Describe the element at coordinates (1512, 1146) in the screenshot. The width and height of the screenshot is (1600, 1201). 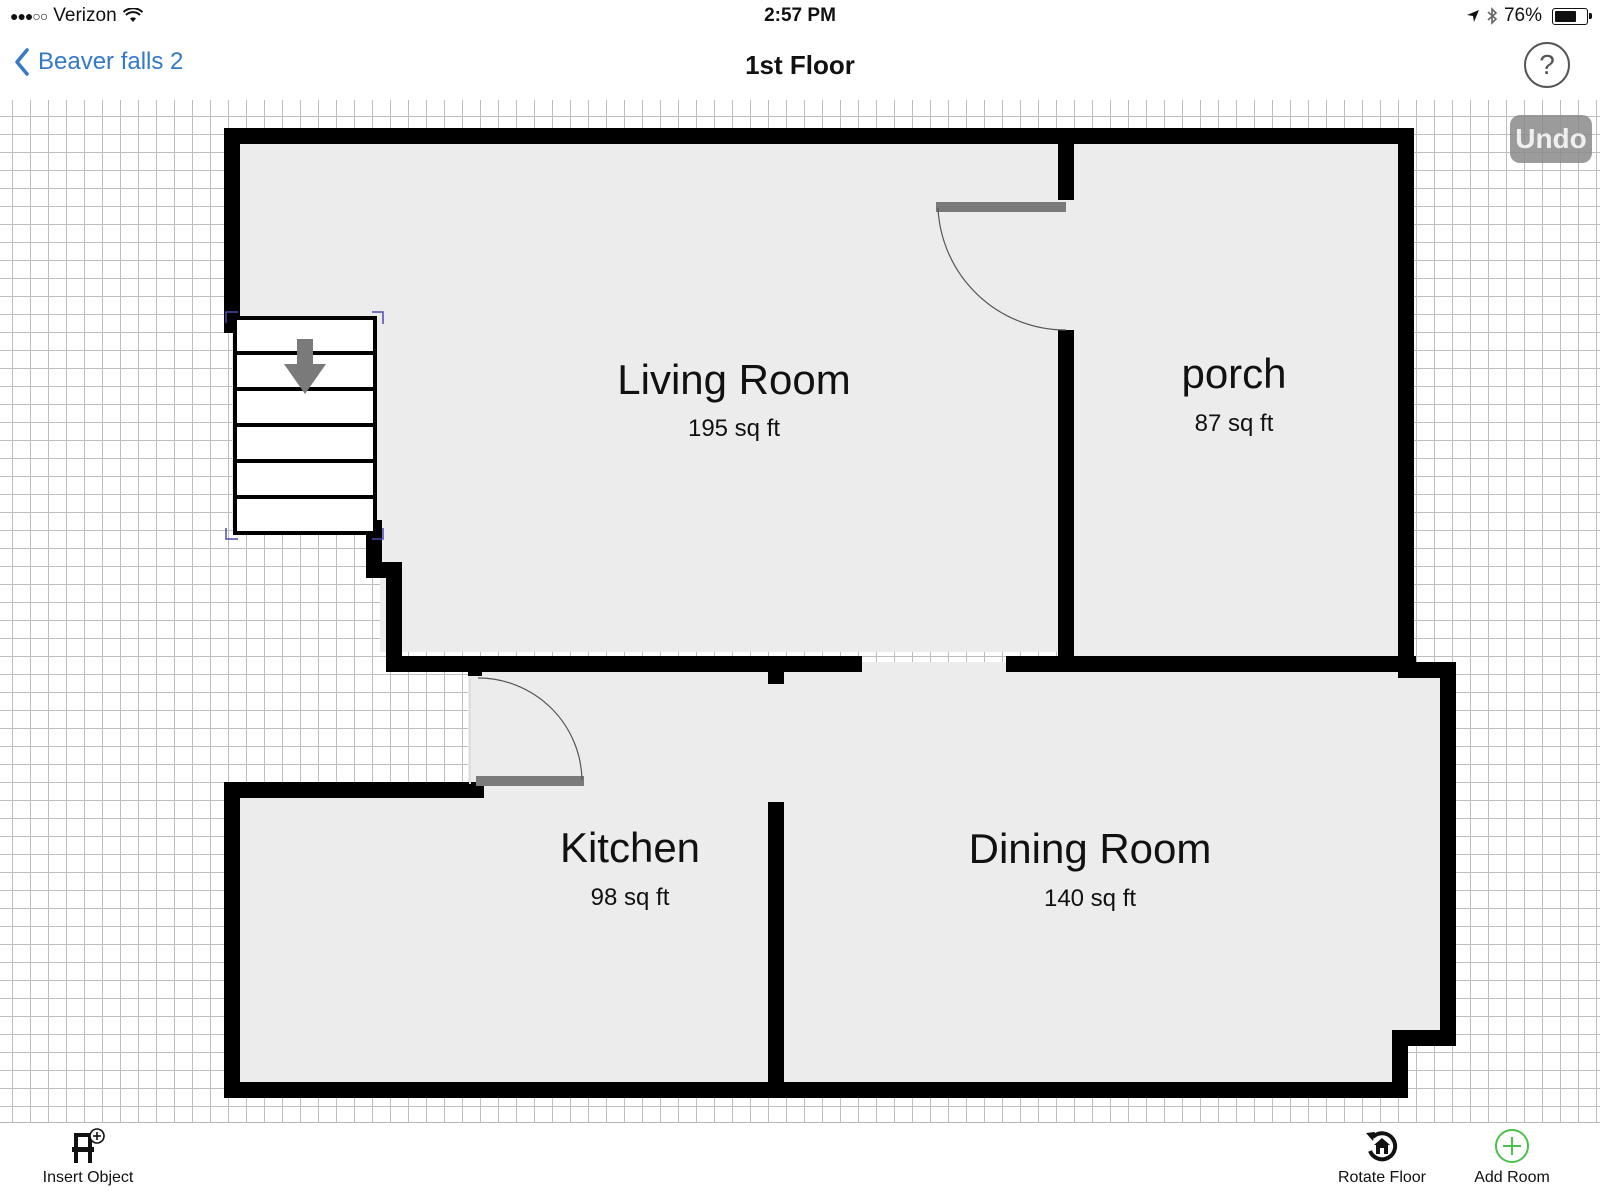
I see `add-circle-icon` at that location.